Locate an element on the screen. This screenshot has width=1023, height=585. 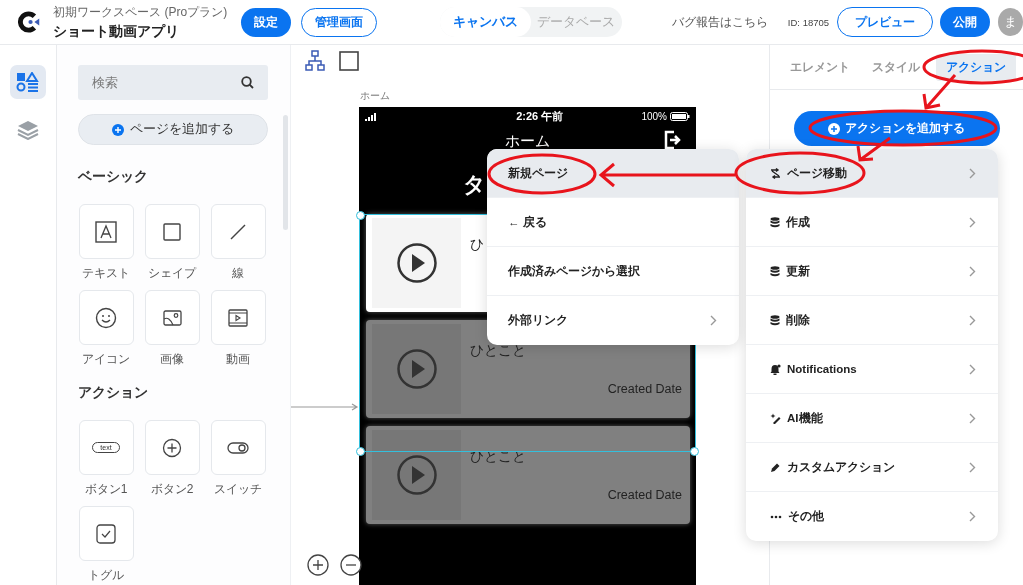
workspace-name: 初期ワークスペース (Proプラン) is located at coordinates (140, 12).